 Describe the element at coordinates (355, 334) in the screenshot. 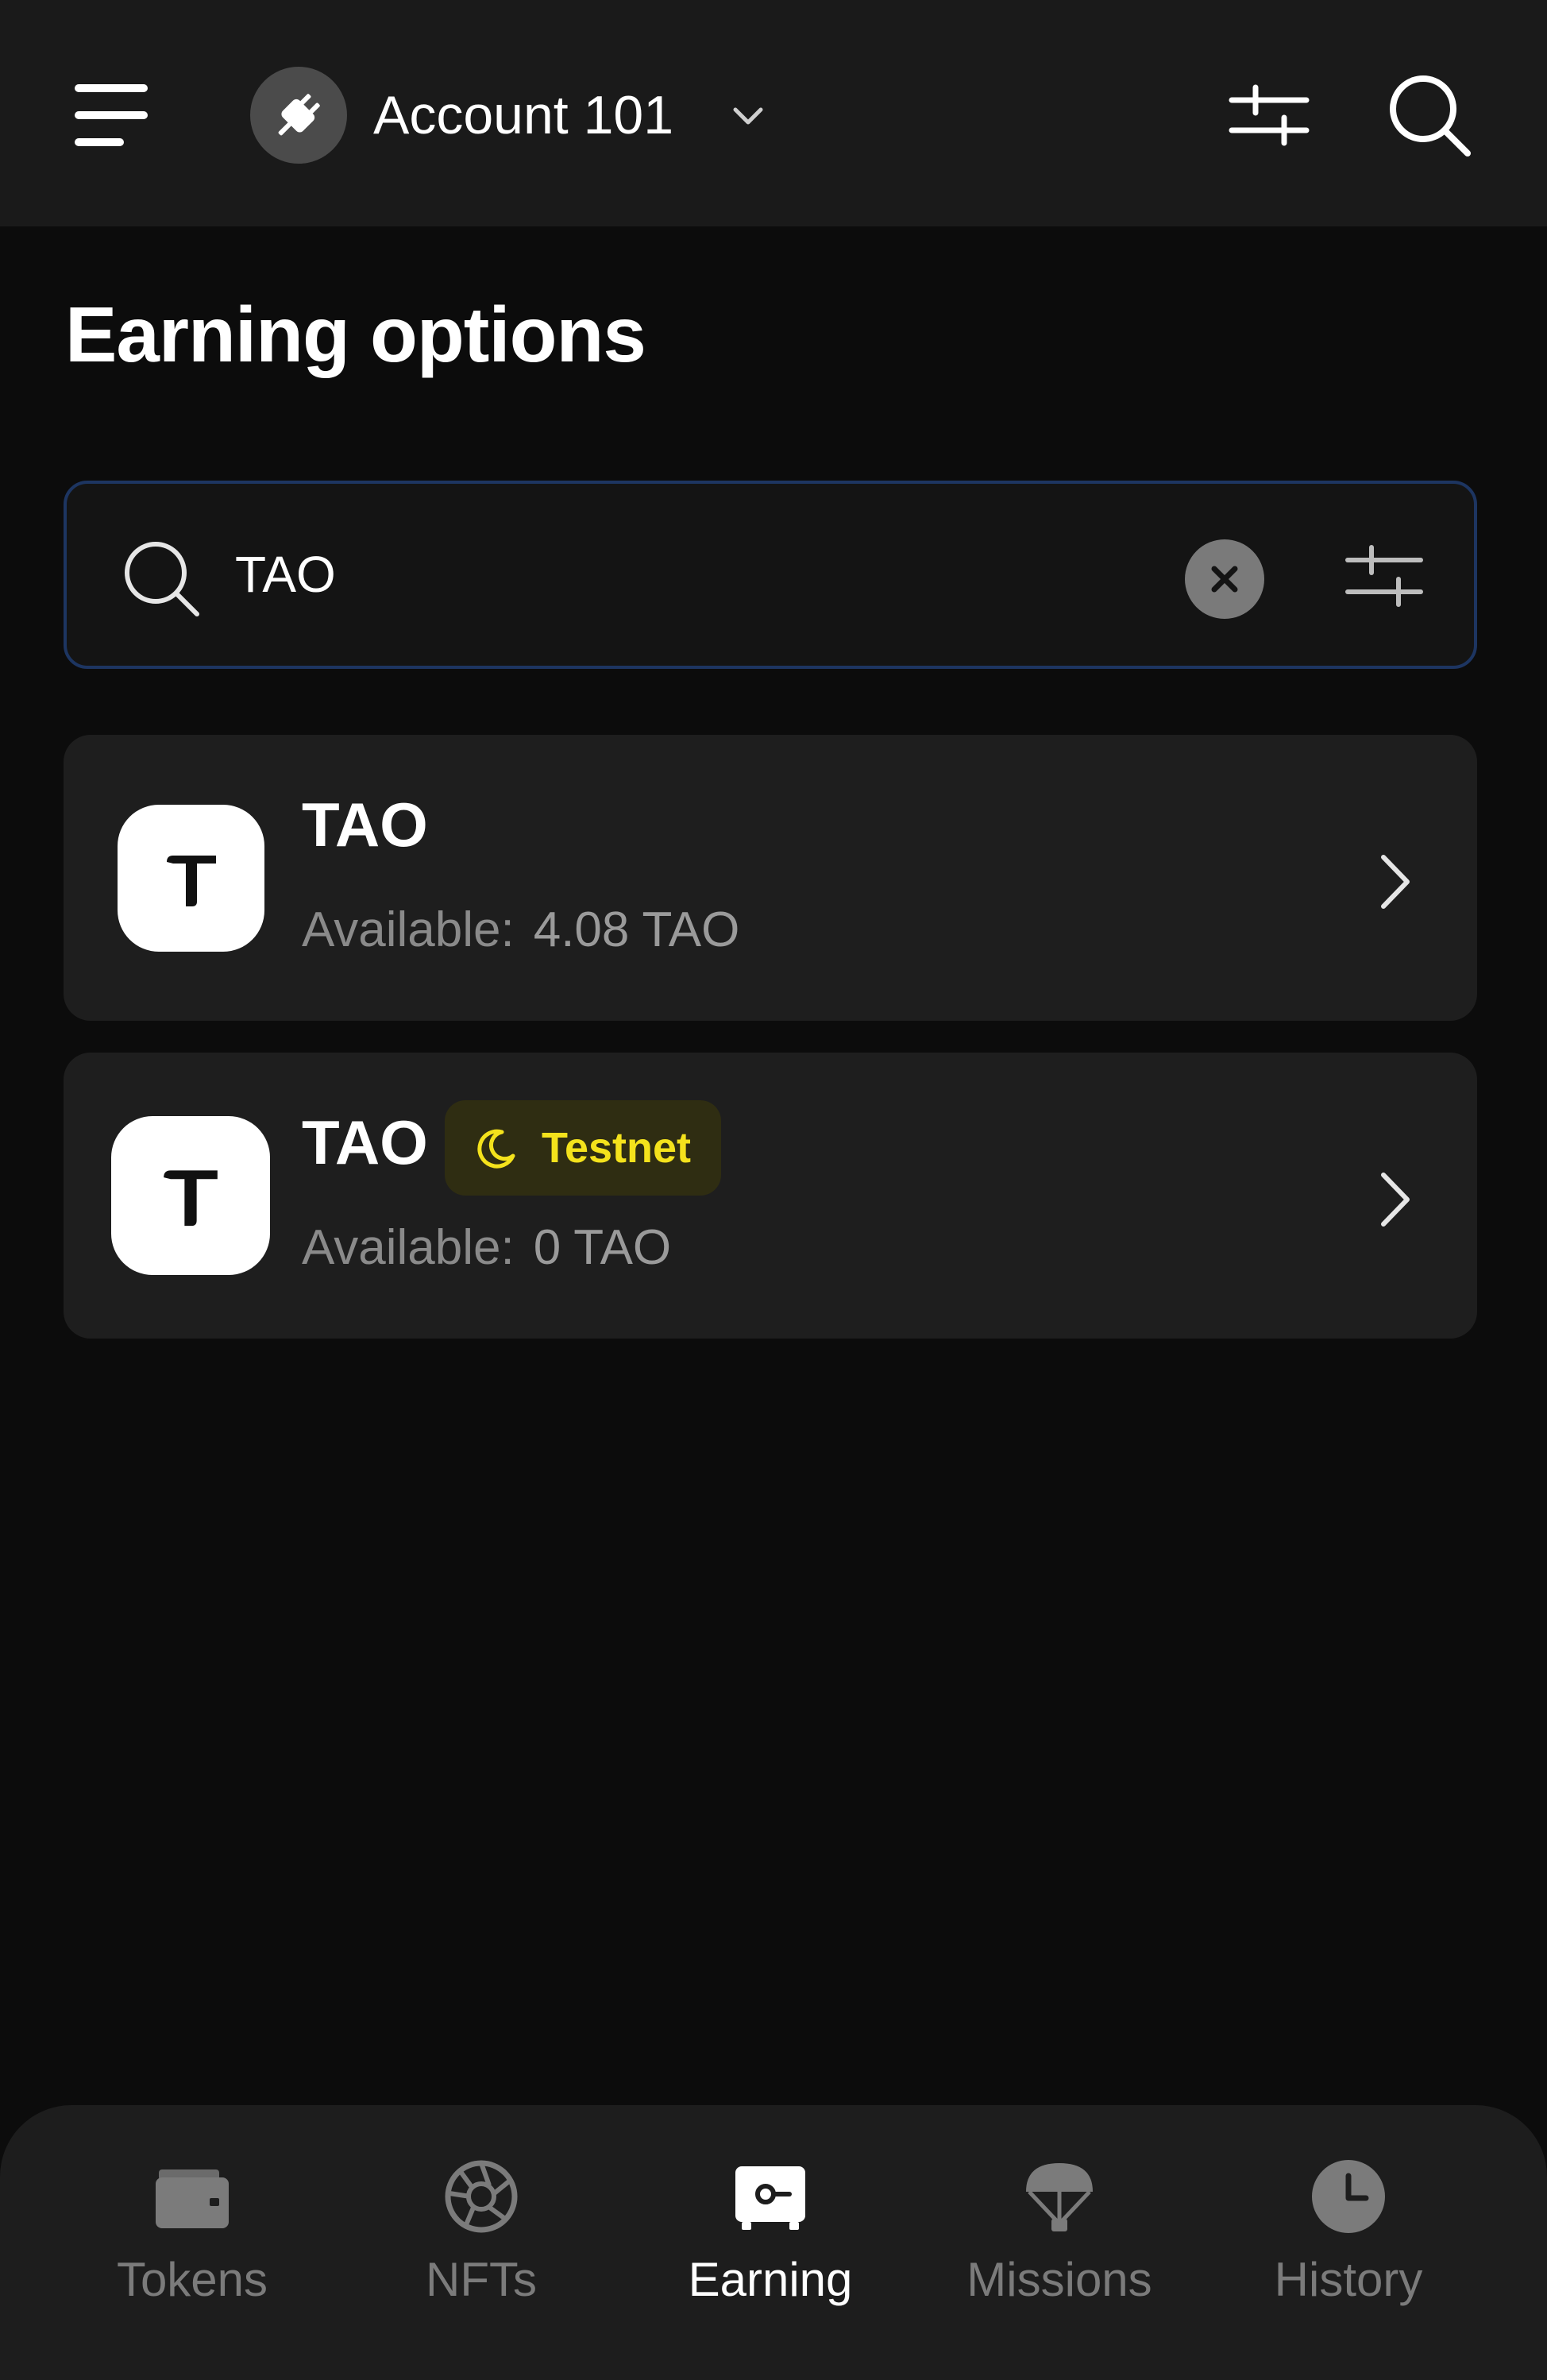

I see `page-title: Earning options` at that location.